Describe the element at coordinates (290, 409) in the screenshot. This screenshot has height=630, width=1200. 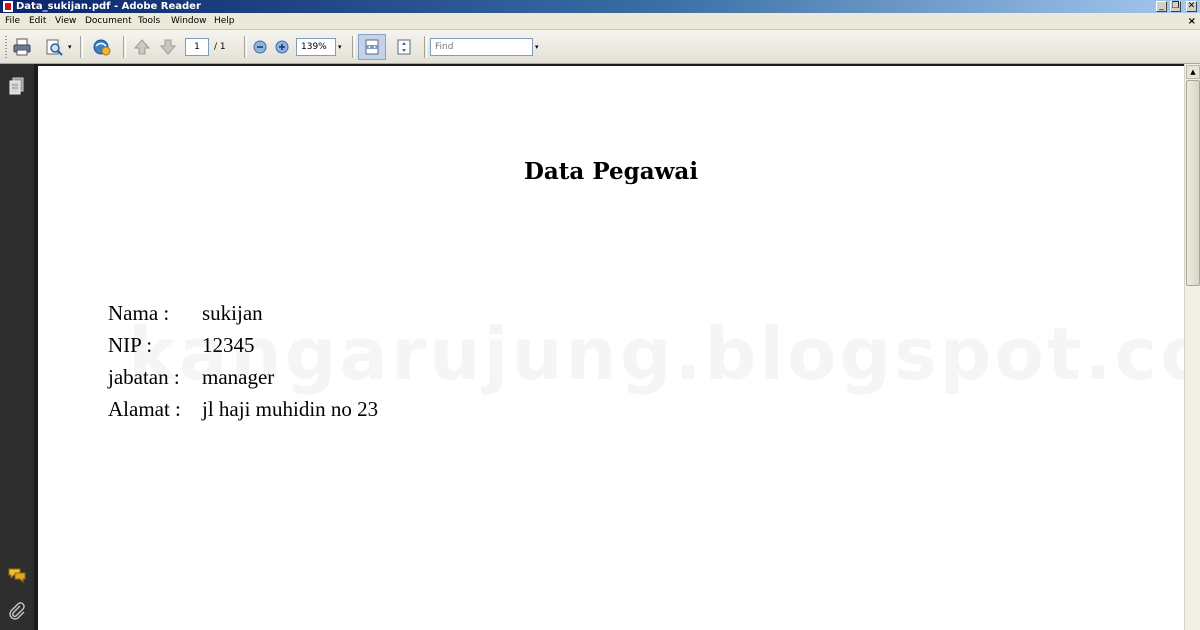
I see `field-value: jl haji muhidin no 23` at that location.